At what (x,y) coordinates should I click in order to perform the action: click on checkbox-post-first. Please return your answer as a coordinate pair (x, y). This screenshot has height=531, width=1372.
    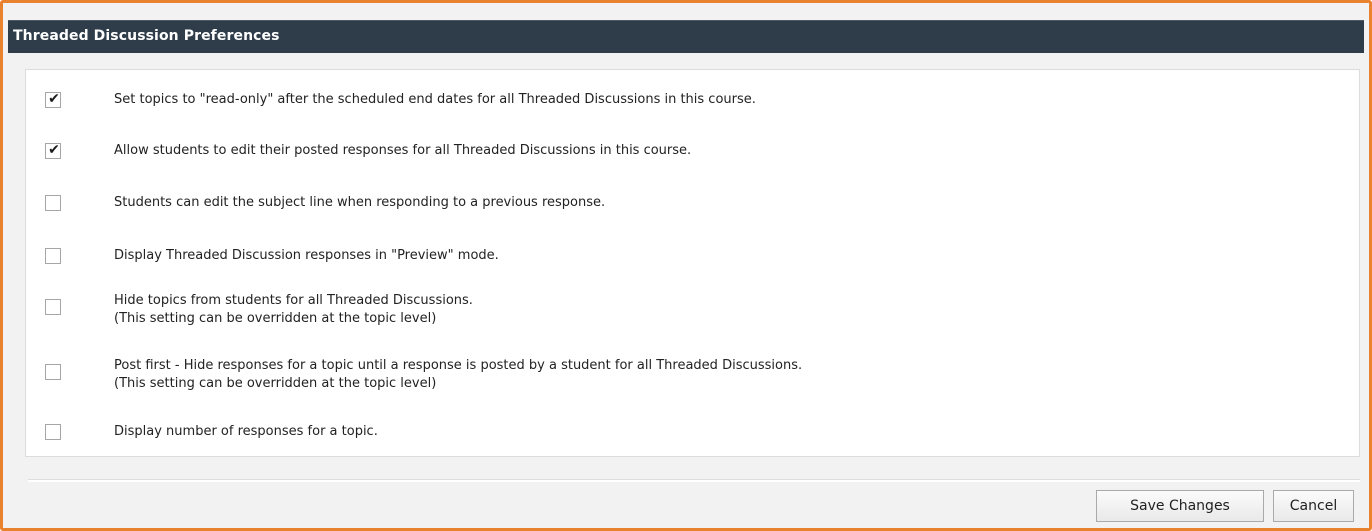
    Looking at the image, I should click on (53, 372).